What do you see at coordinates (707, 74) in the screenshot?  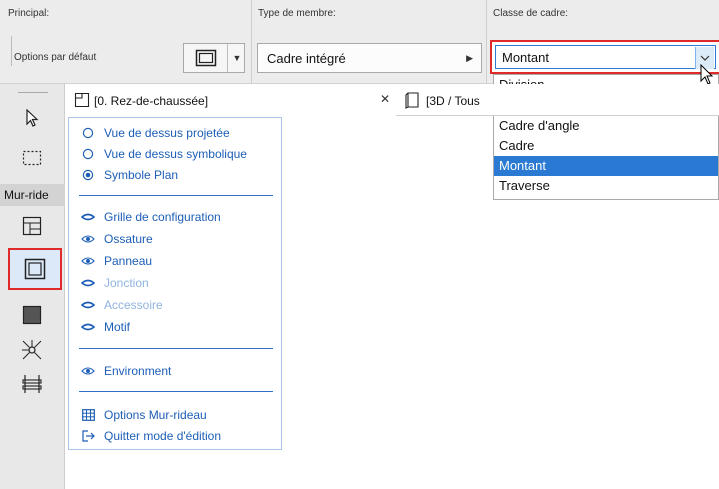 I see `mouse-cursor-icon` at bounding box center [707, 74].